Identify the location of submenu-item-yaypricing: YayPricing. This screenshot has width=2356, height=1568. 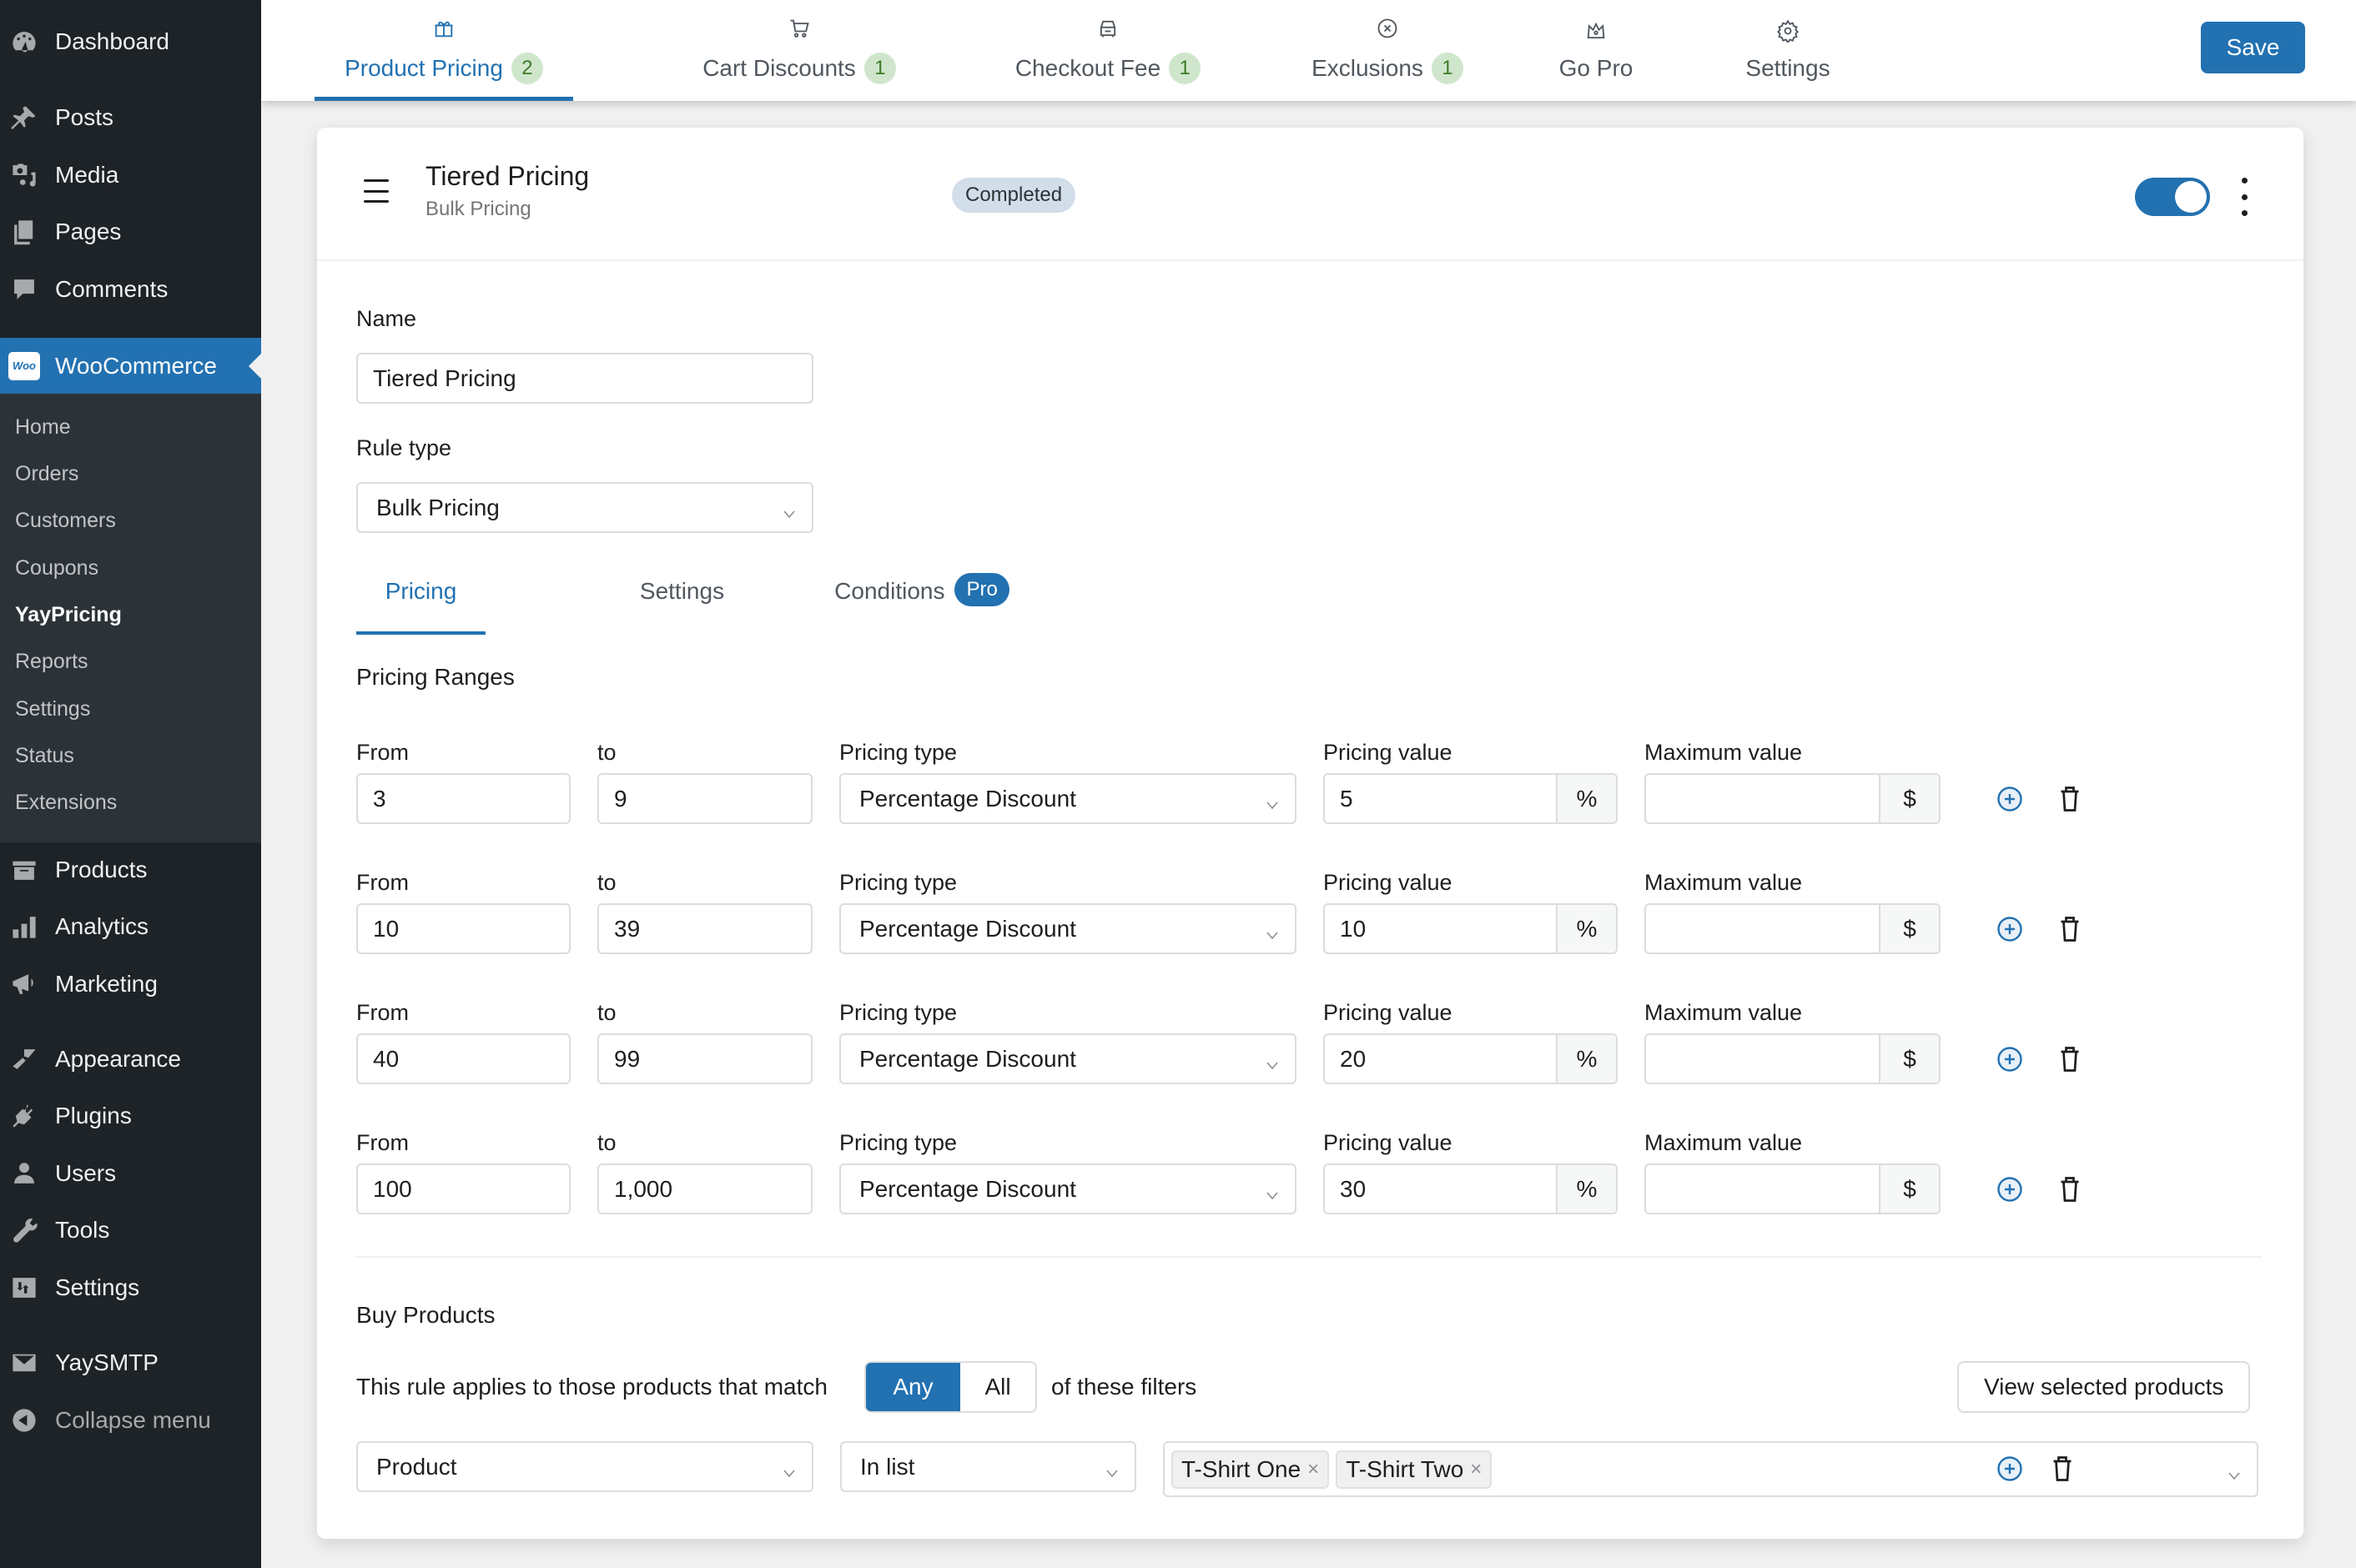
(68, 615).